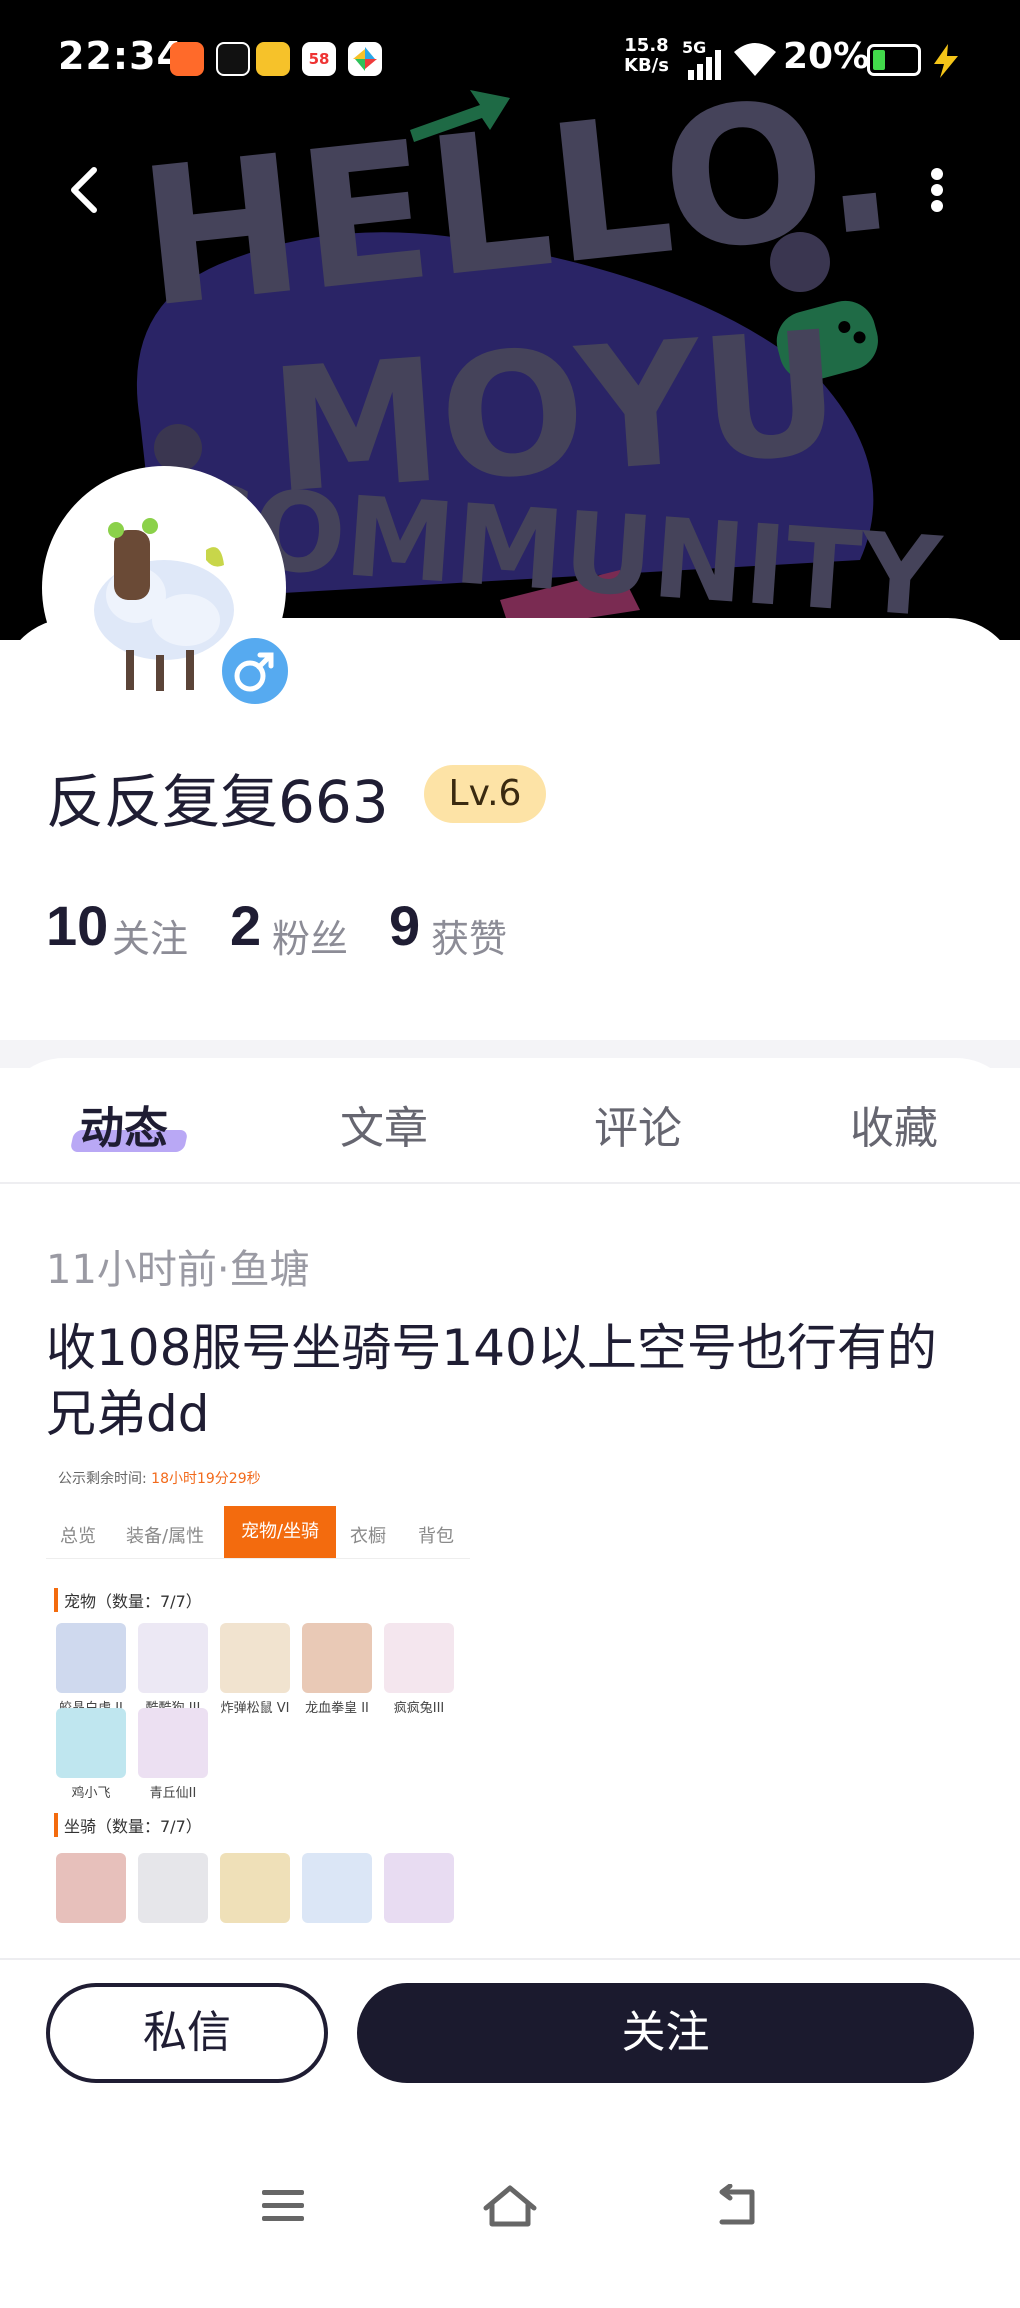  I want to click on pinwheel-app-icon, so click(365, 59).